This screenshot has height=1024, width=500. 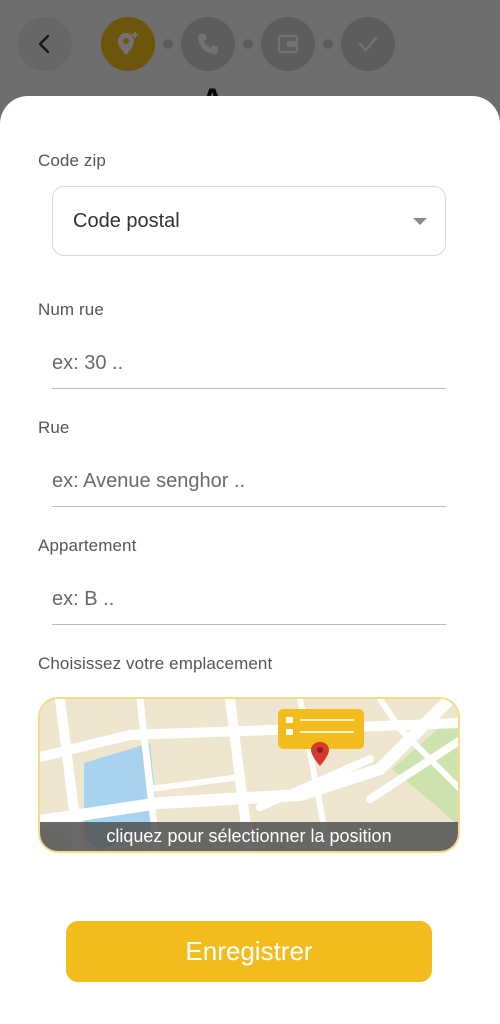 I want to click on apartment-input, so click(x=249, y=600).